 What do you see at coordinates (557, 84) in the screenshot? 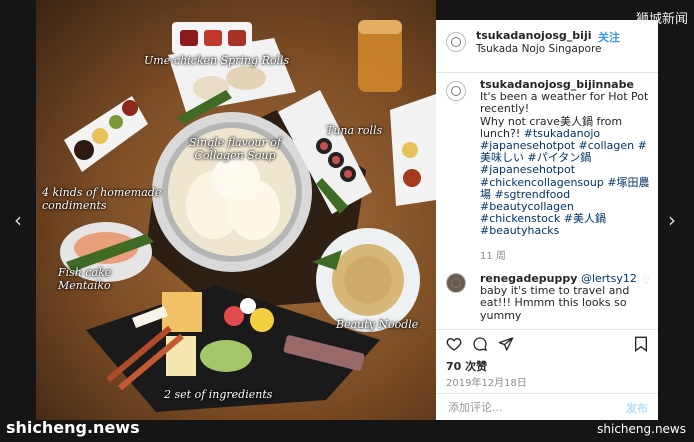
I see `caption-username: tsukadanojosg_bijinnabe` at bounding box center [557, 84].